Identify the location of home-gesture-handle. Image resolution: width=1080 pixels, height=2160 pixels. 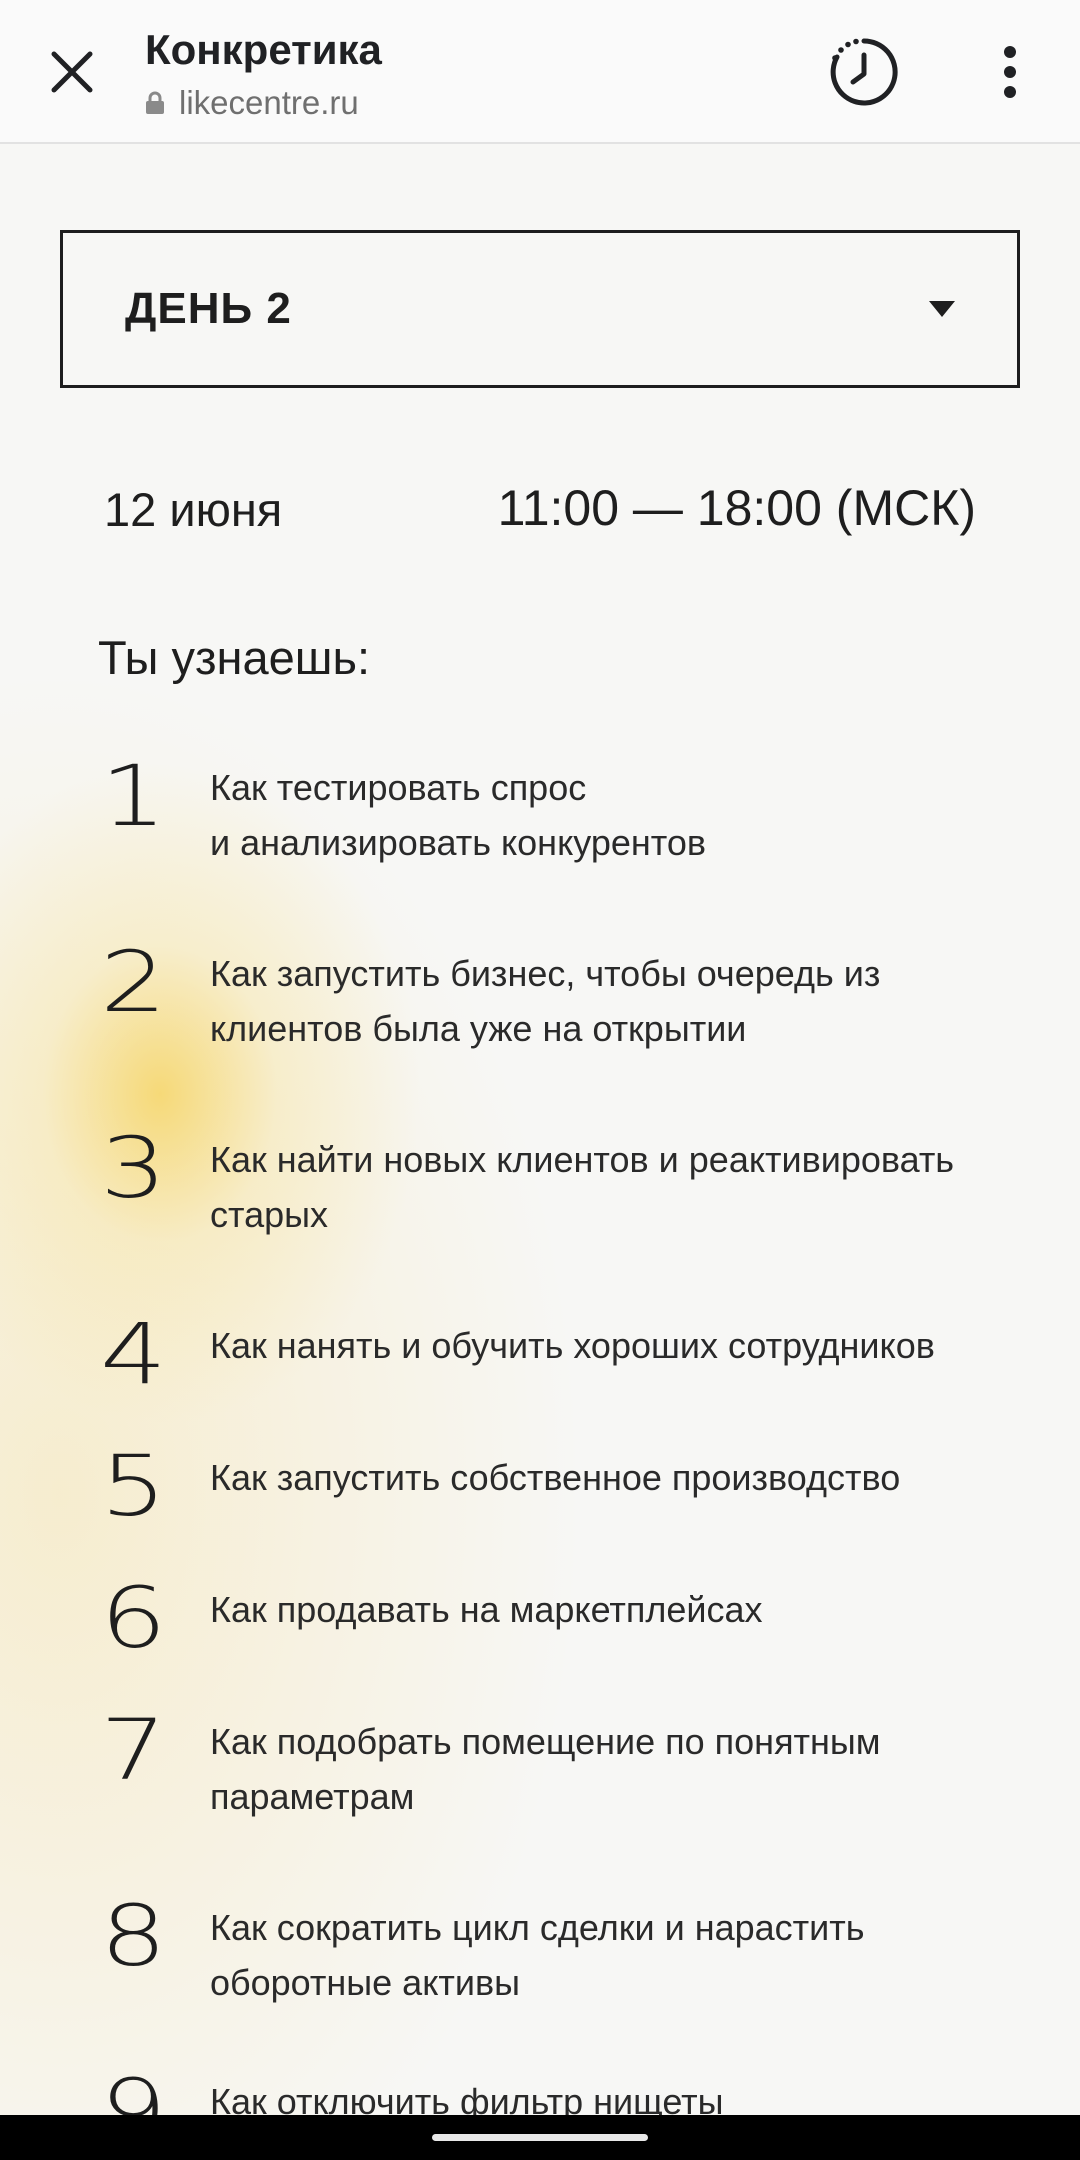
(540, 2137).